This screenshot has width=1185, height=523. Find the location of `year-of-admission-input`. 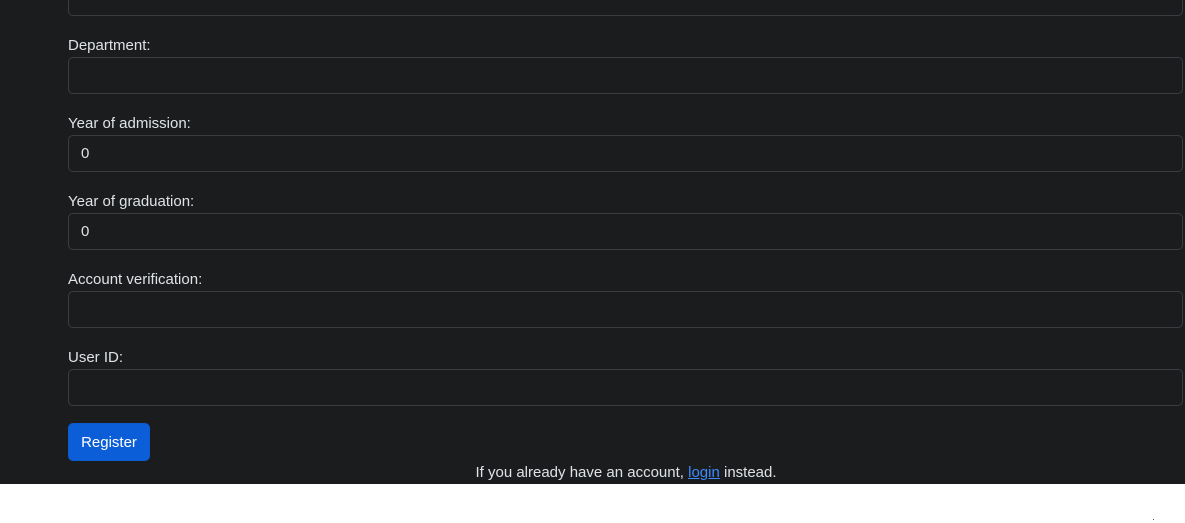

year-of-admission-input is located at coordinates (625, 153).